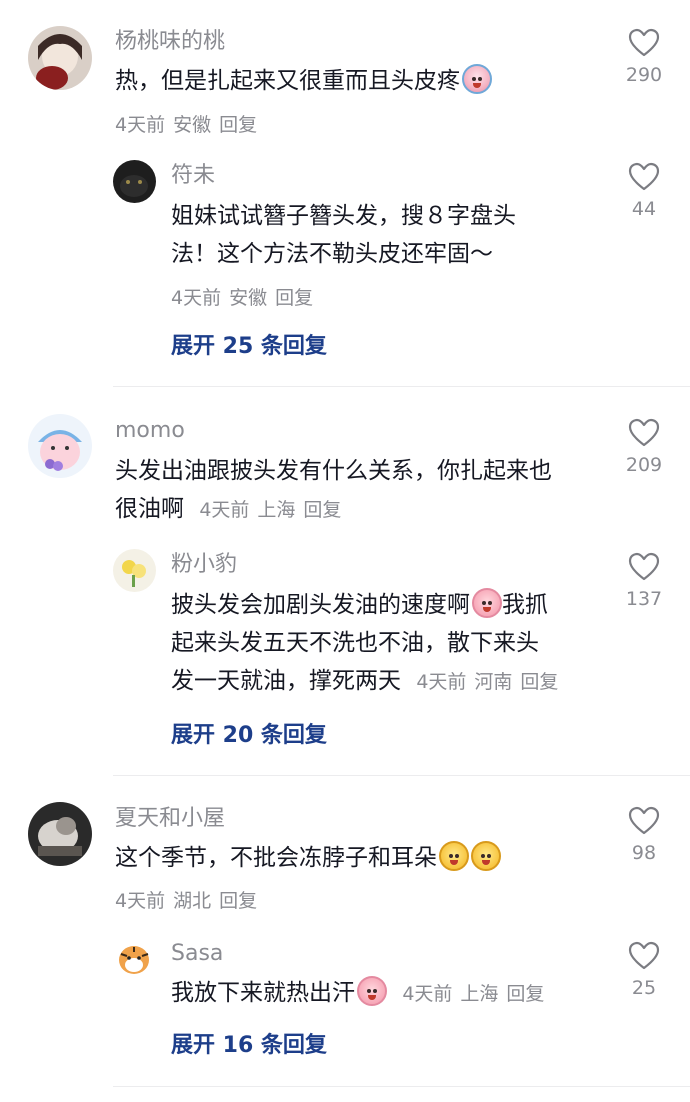  I want to click on comment-location: 上海, so click(276, 510).